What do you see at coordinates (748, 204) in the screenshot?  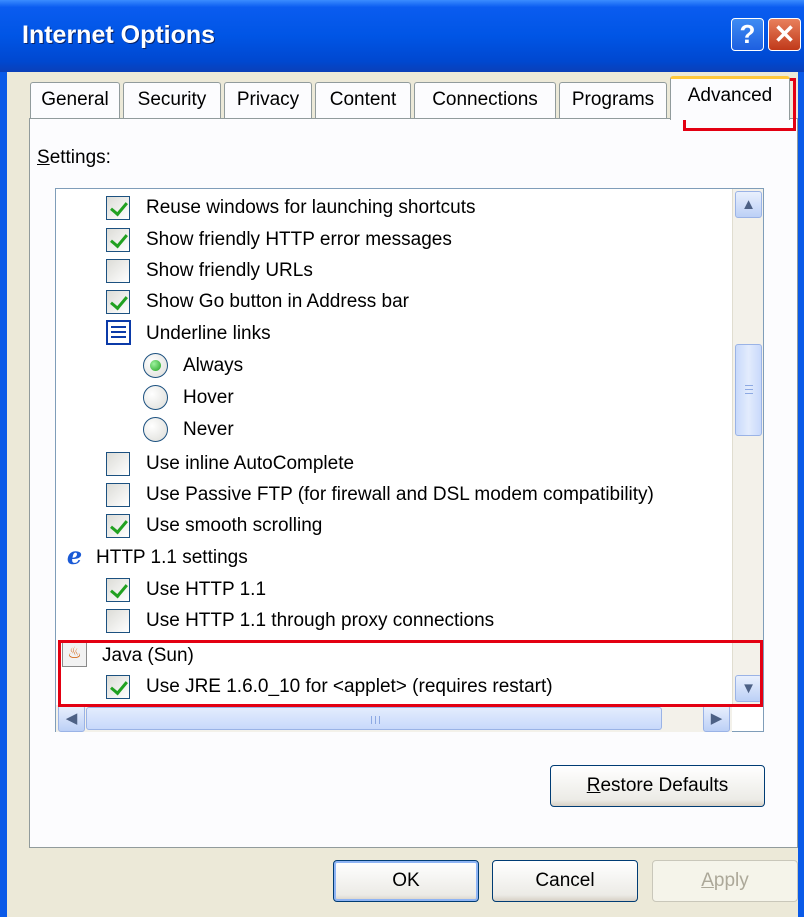 I see `scroll-up-icon: ▲` at bounding box center [748, 204].